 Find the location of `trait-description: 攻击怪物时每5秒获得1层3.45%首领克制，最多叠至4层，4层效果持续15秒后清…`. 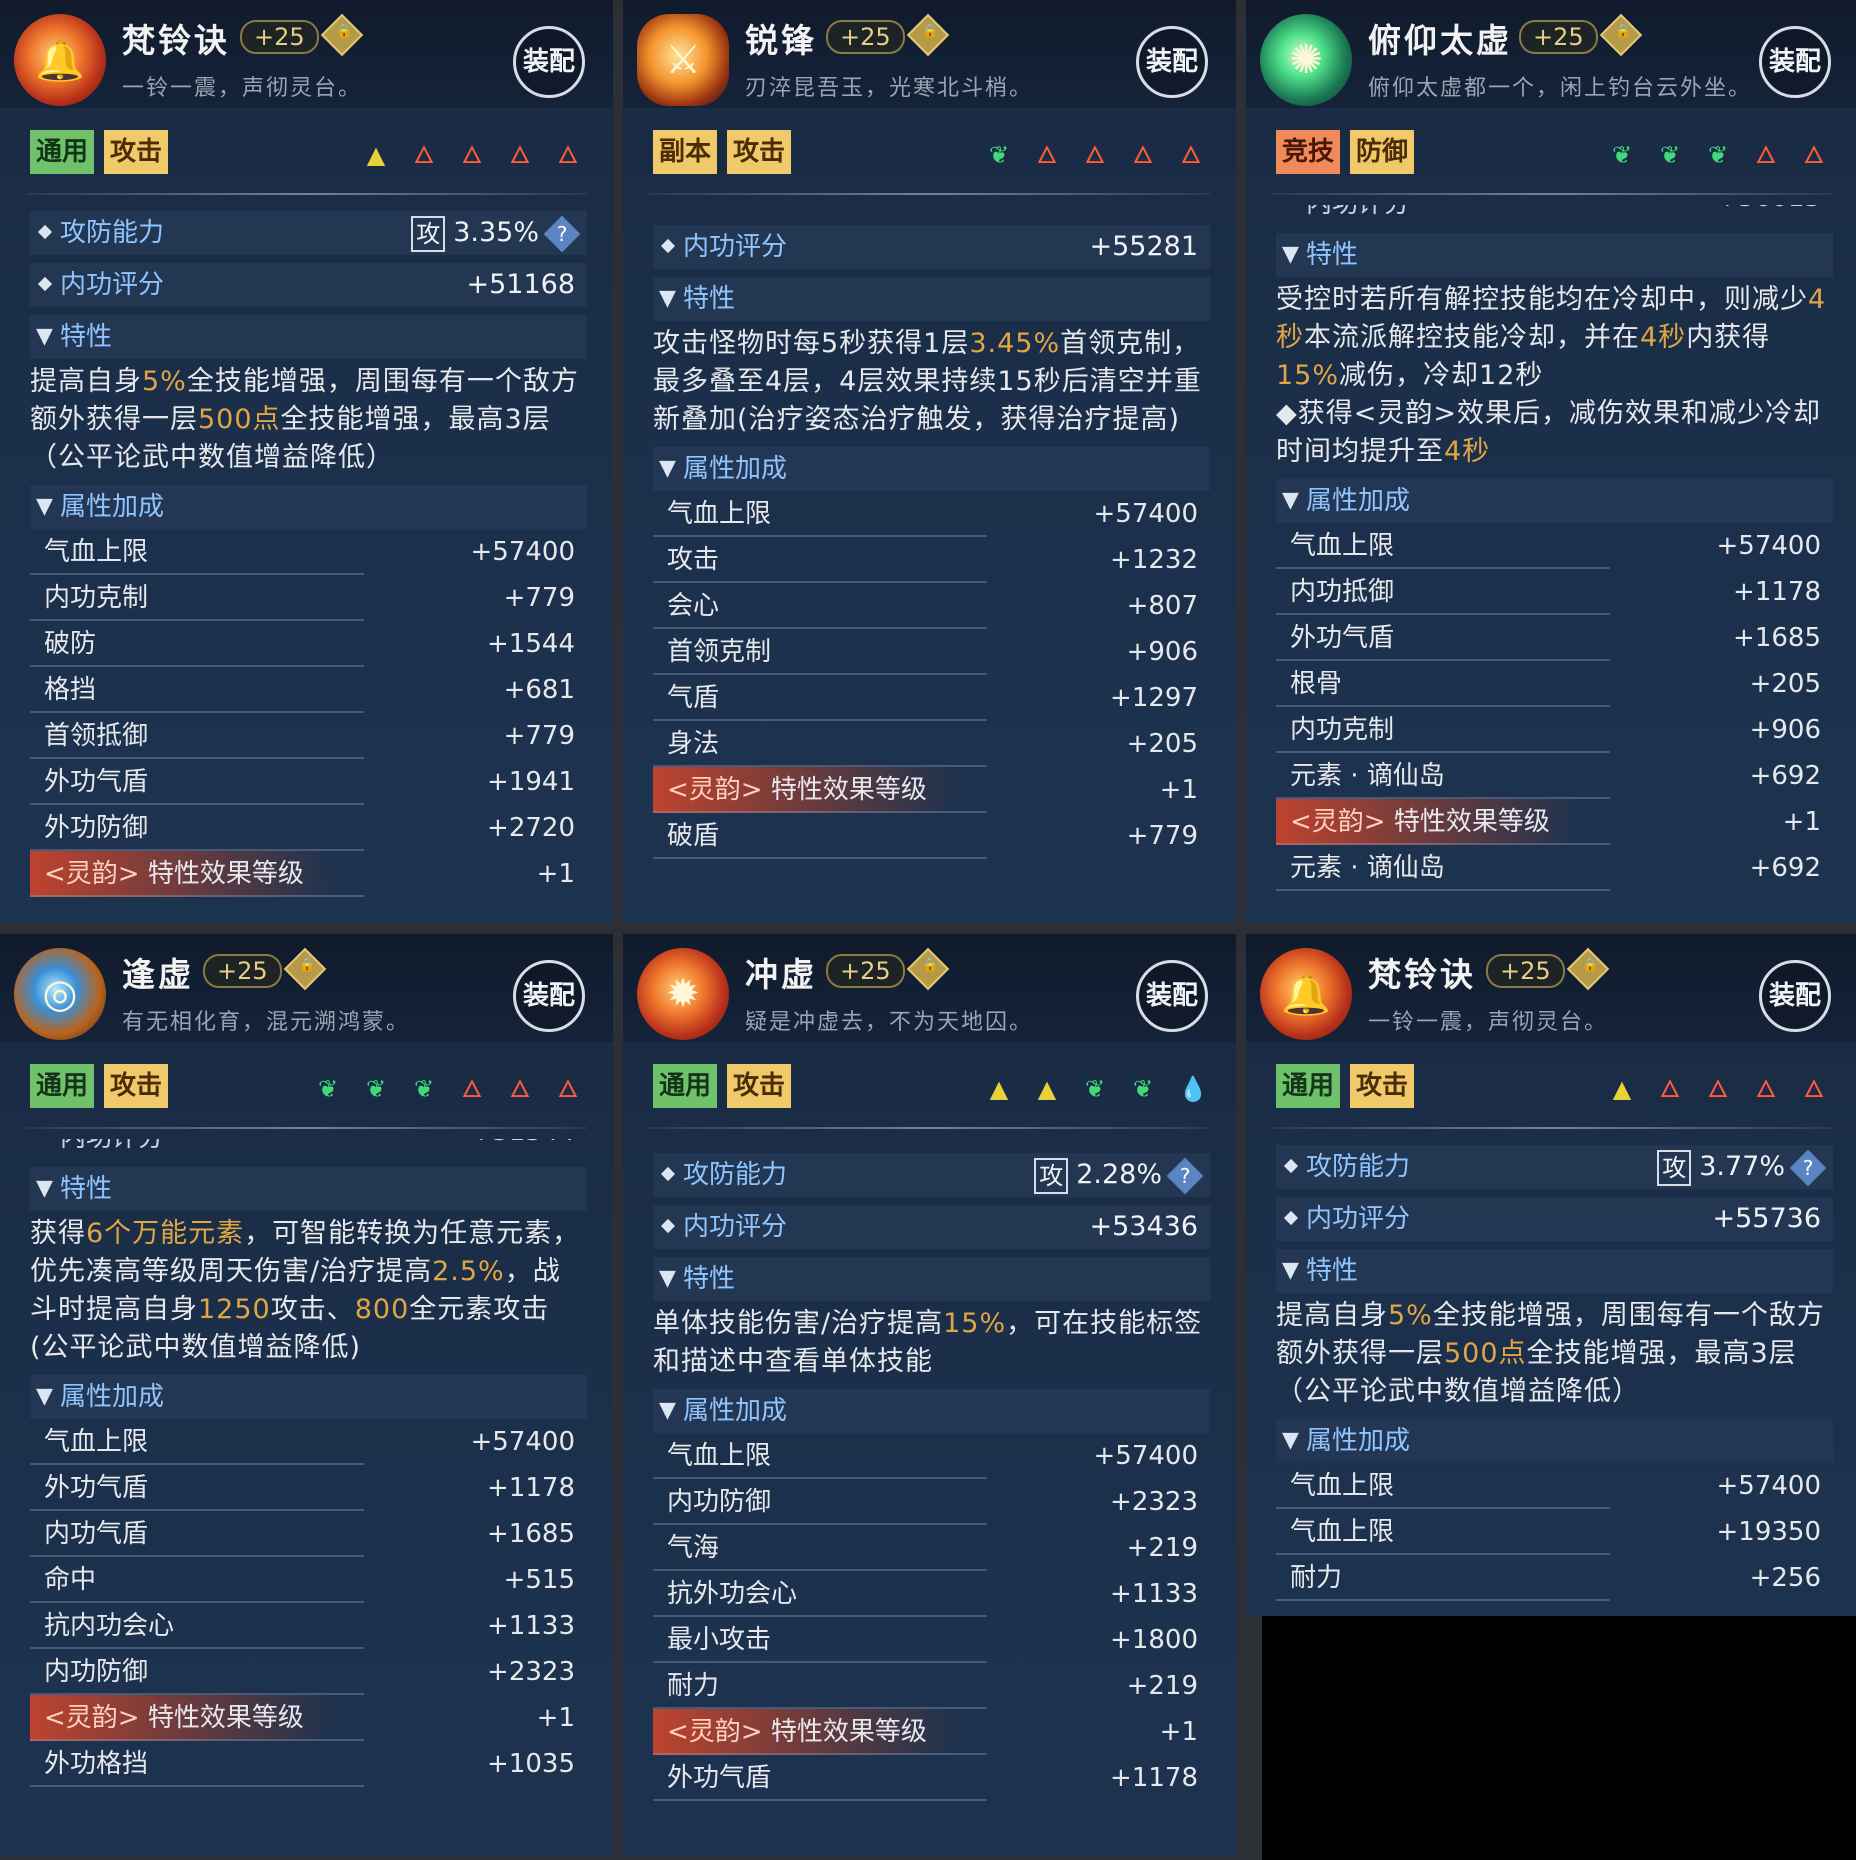

trait-description: 攻击怪物时每5秒获得1层3.45%首领克制，最多叠至4层，4层效果持续15秒后清… is located at coordinates (927, 381).